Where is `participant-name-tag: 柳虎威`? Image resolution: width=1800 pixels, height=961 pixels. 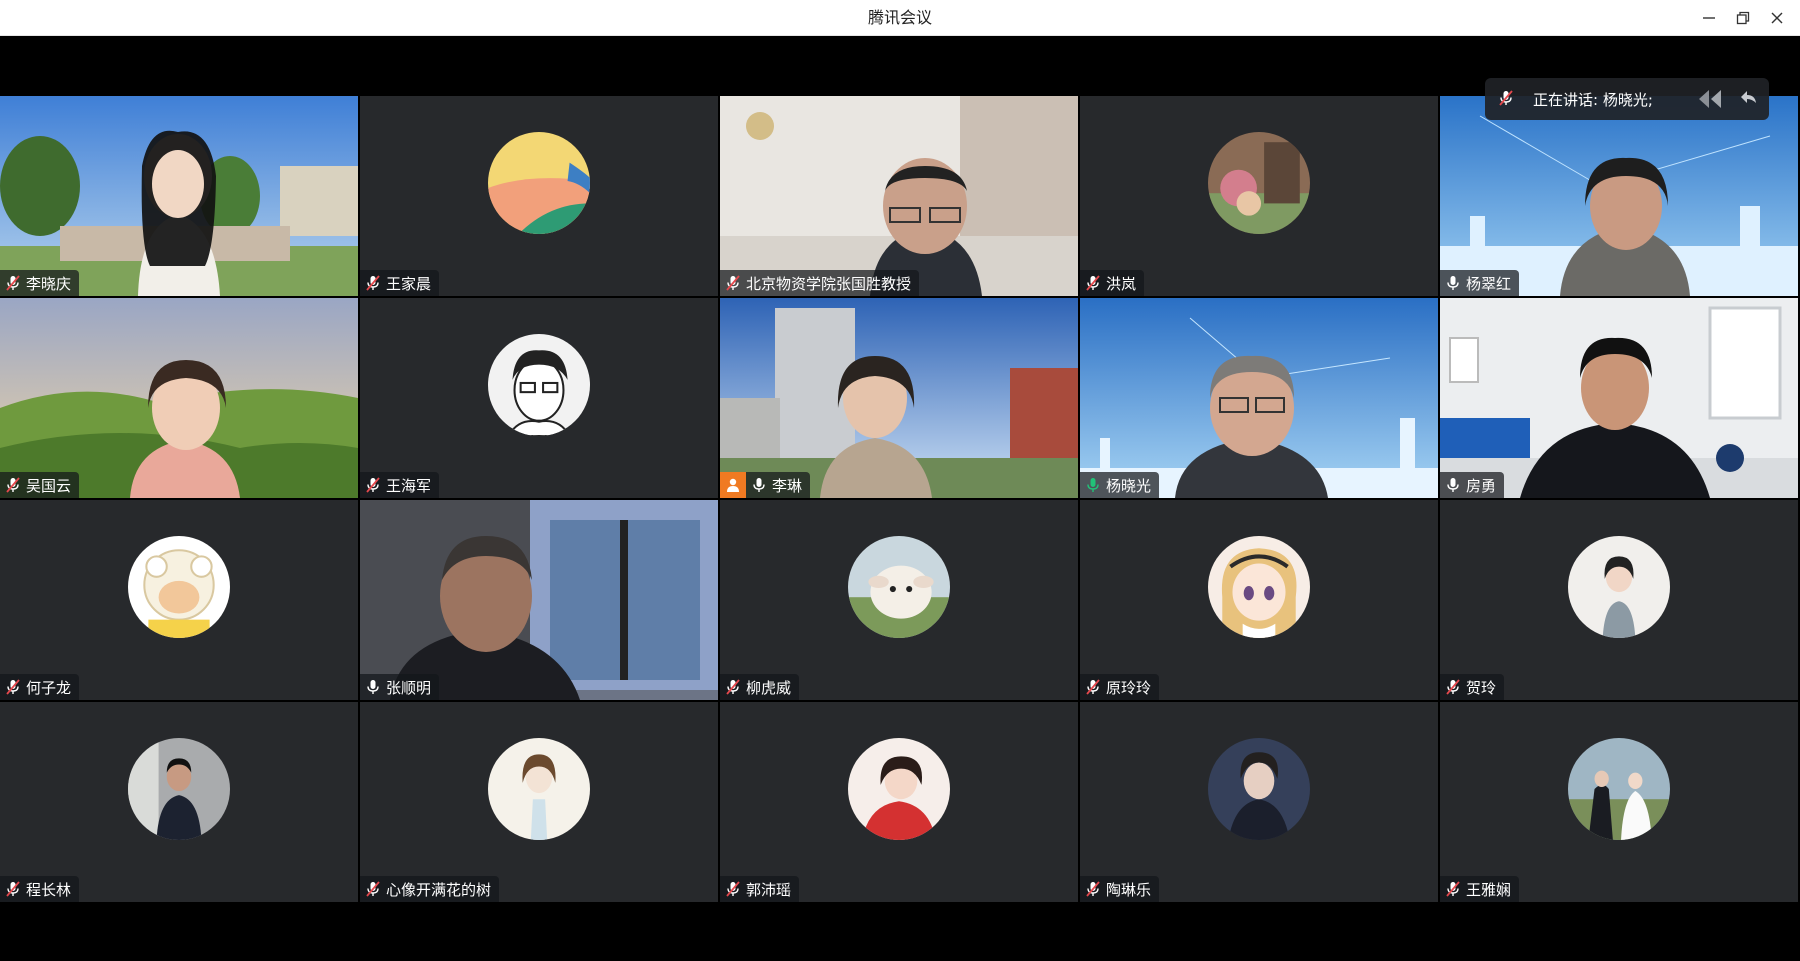 participant-name-tag: 柳虎威 is located at coordinates (760, 687).